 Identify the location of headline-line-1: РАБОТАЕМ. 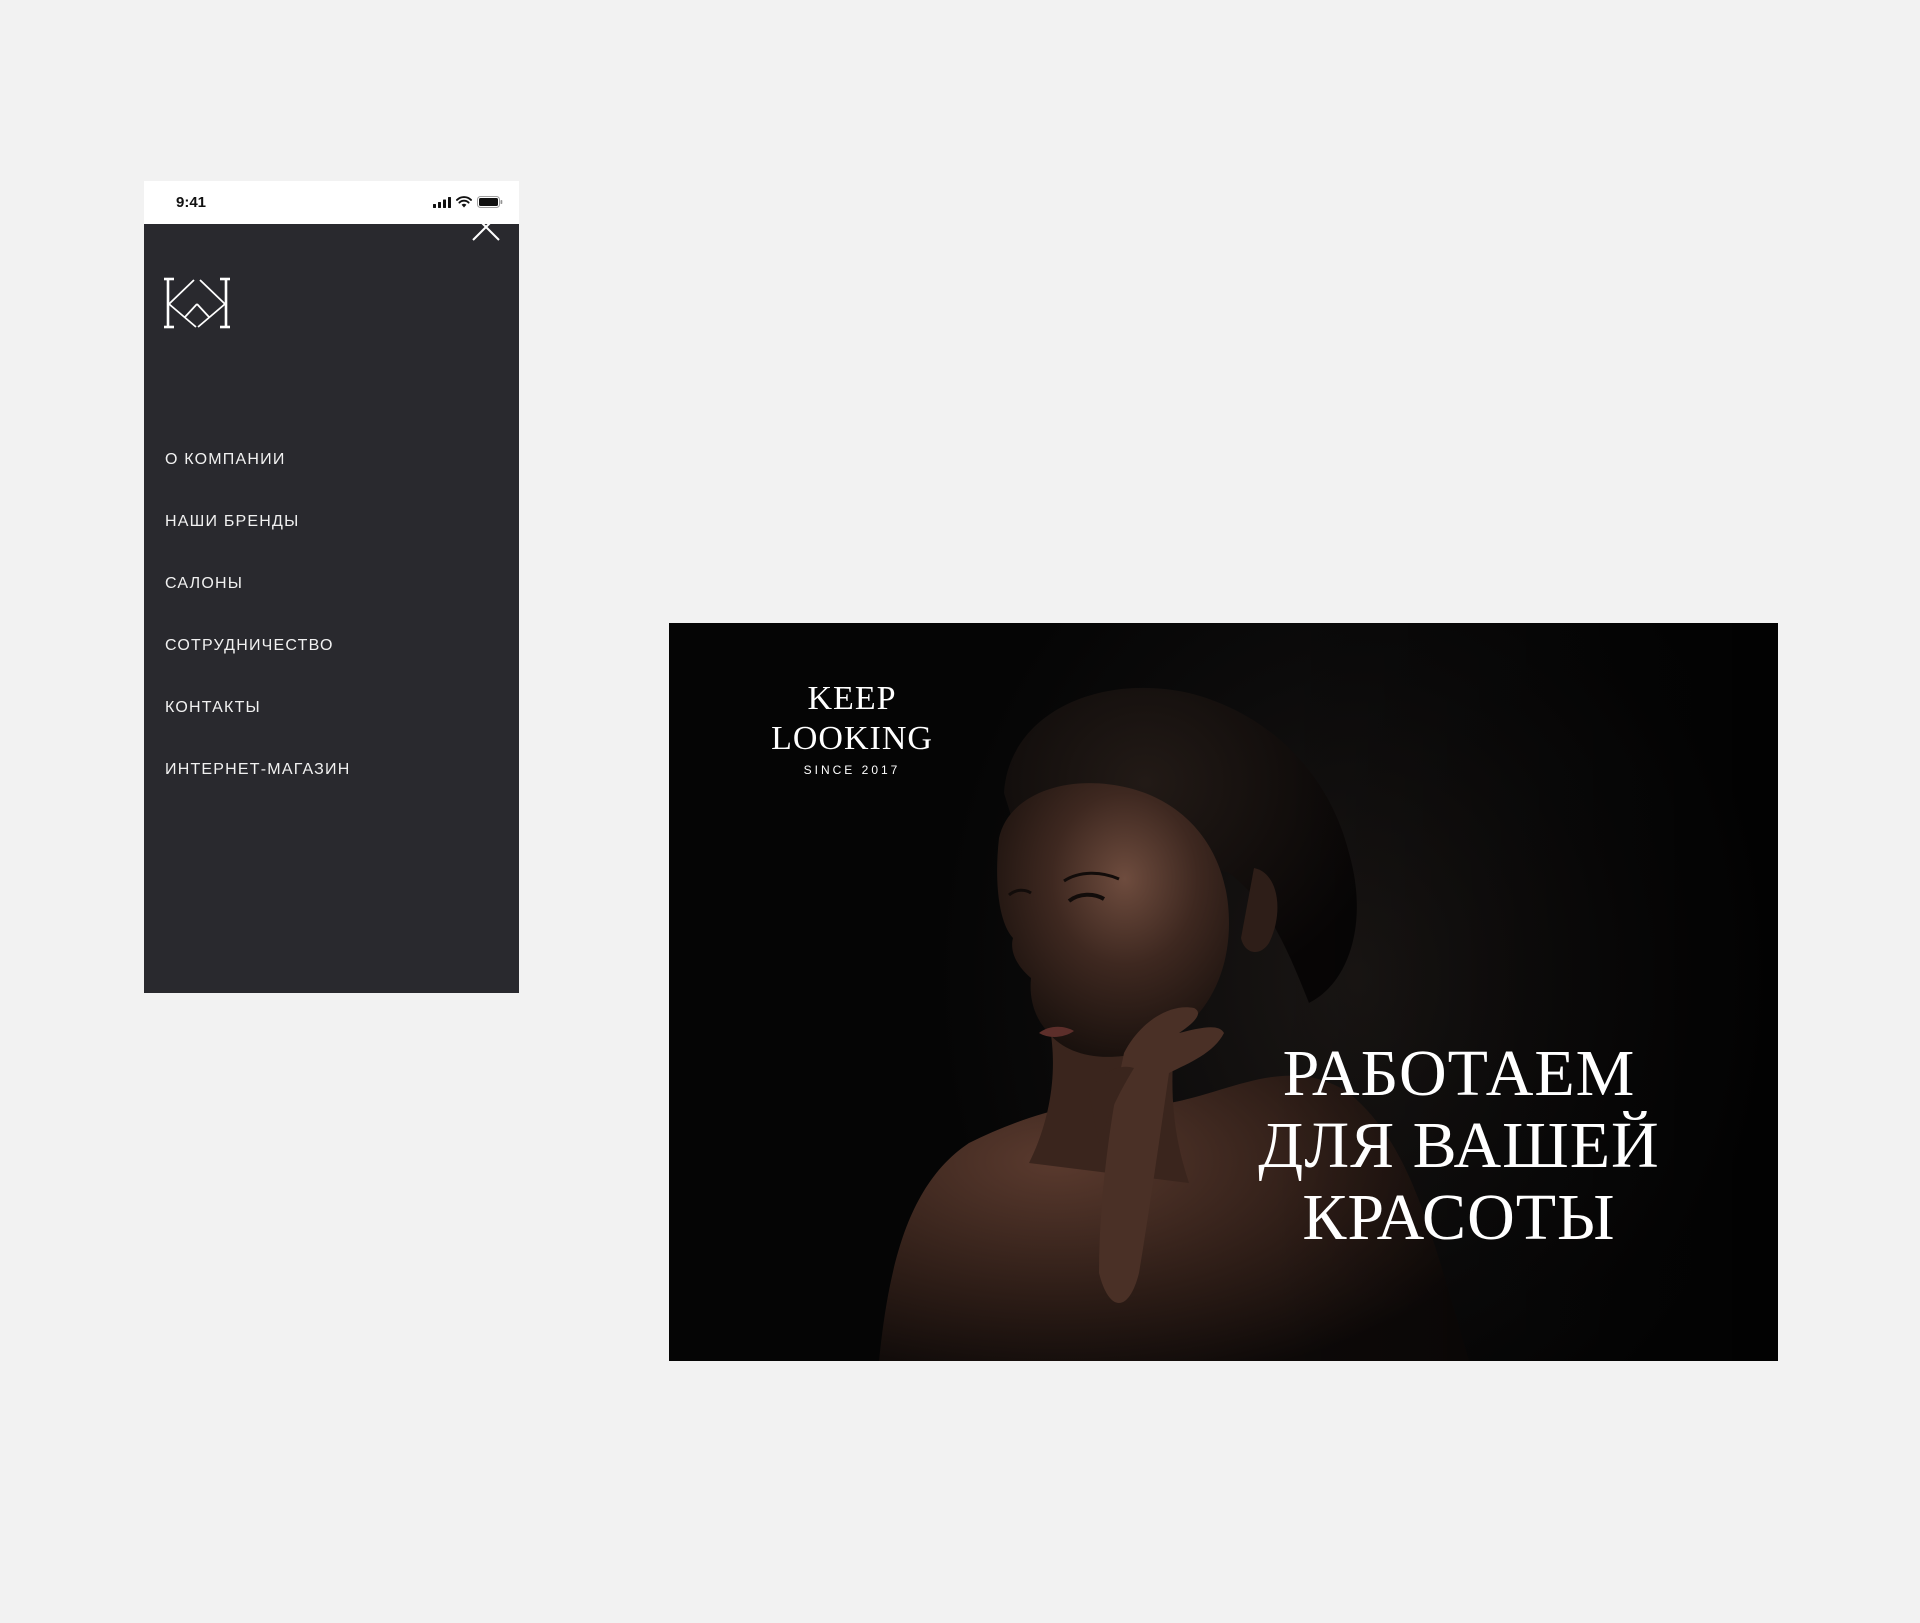
(1459, 1073).